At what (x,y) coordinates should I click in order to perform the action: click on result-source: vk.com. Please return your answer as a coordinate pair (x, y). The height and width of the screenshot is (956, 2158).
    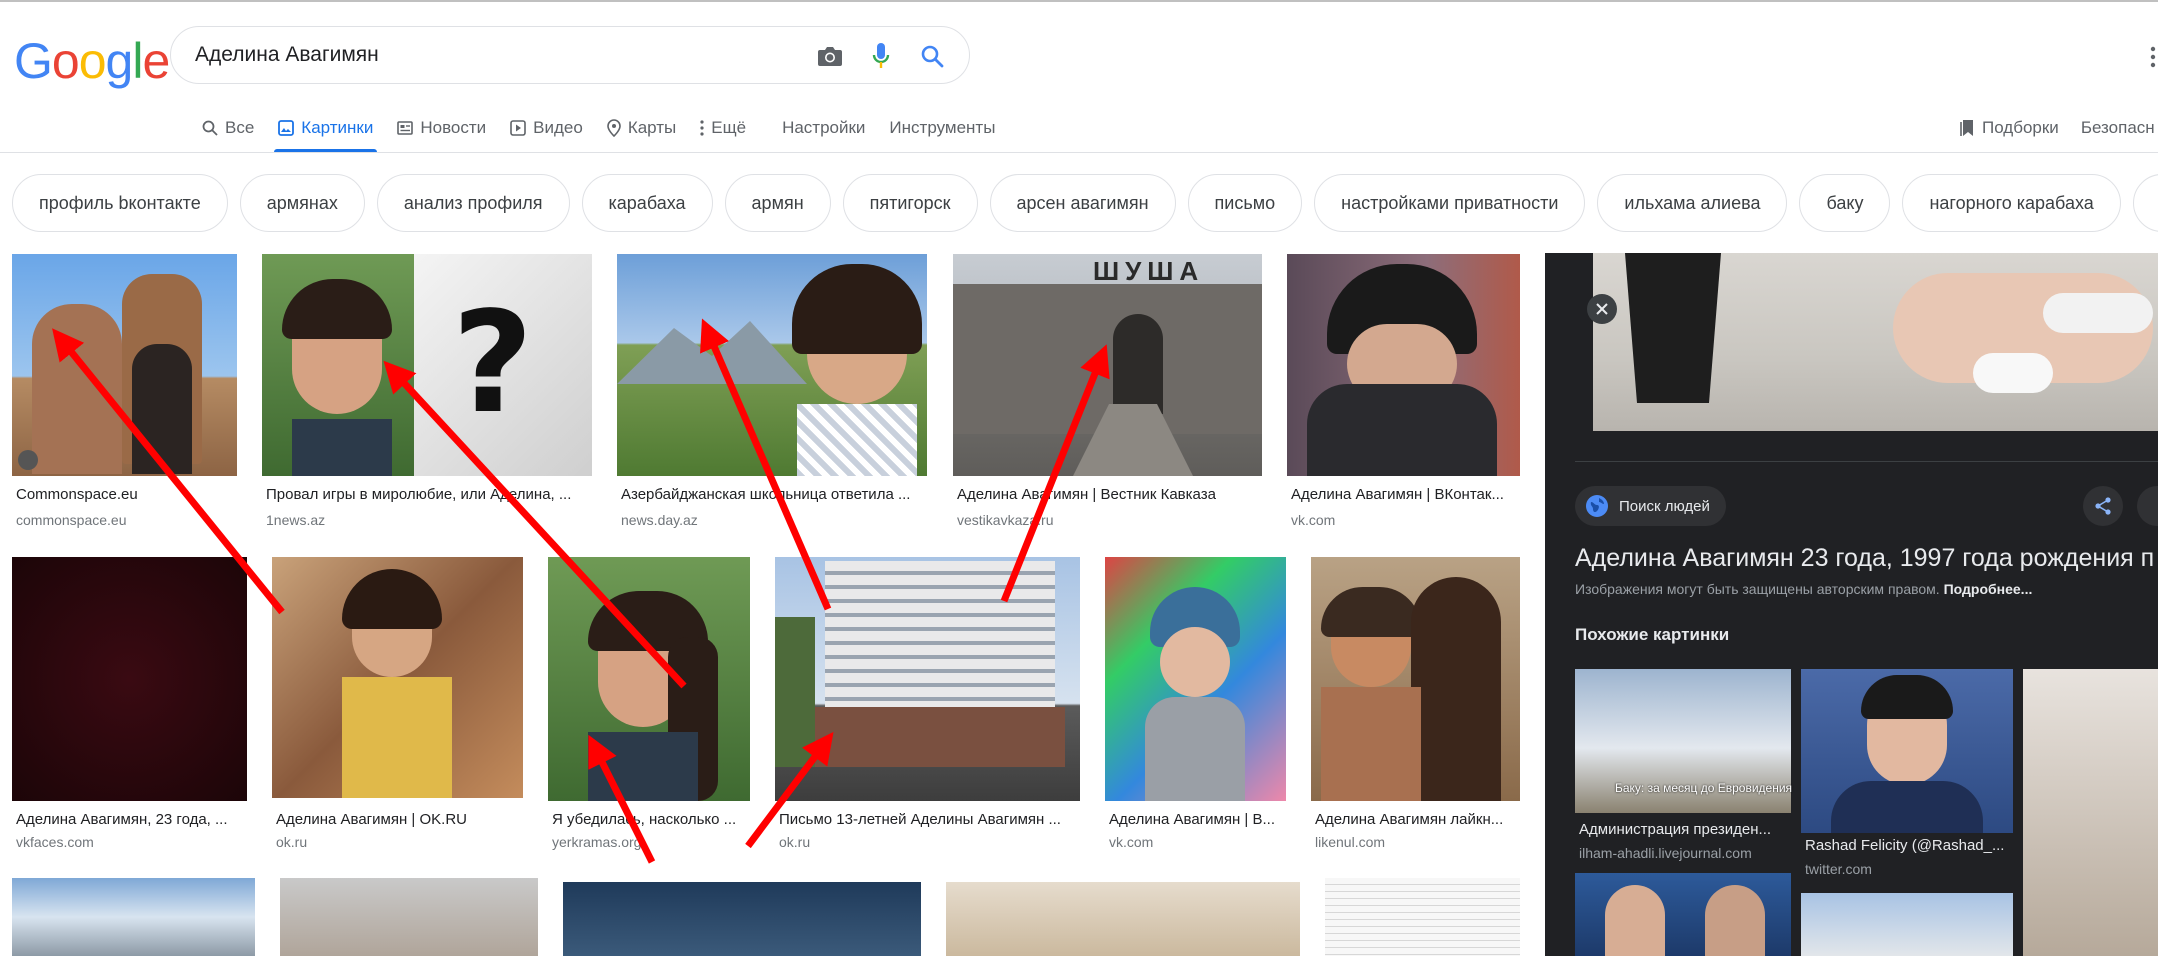
    Looking at the image, I should click on (1313, 520).